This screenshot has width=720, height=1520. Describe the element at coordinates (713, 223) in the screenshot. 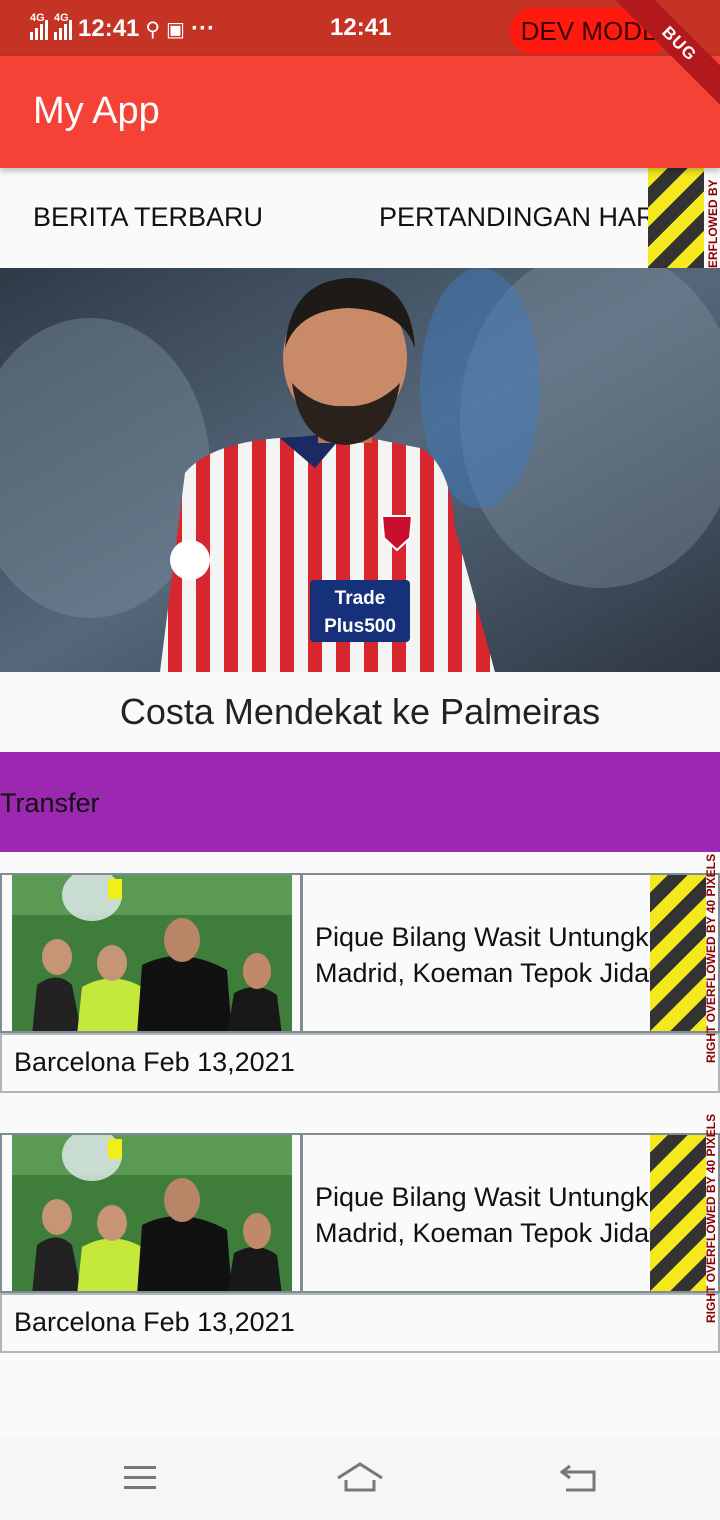

I see `overflow-label: ERFLOWED BY` at that location.